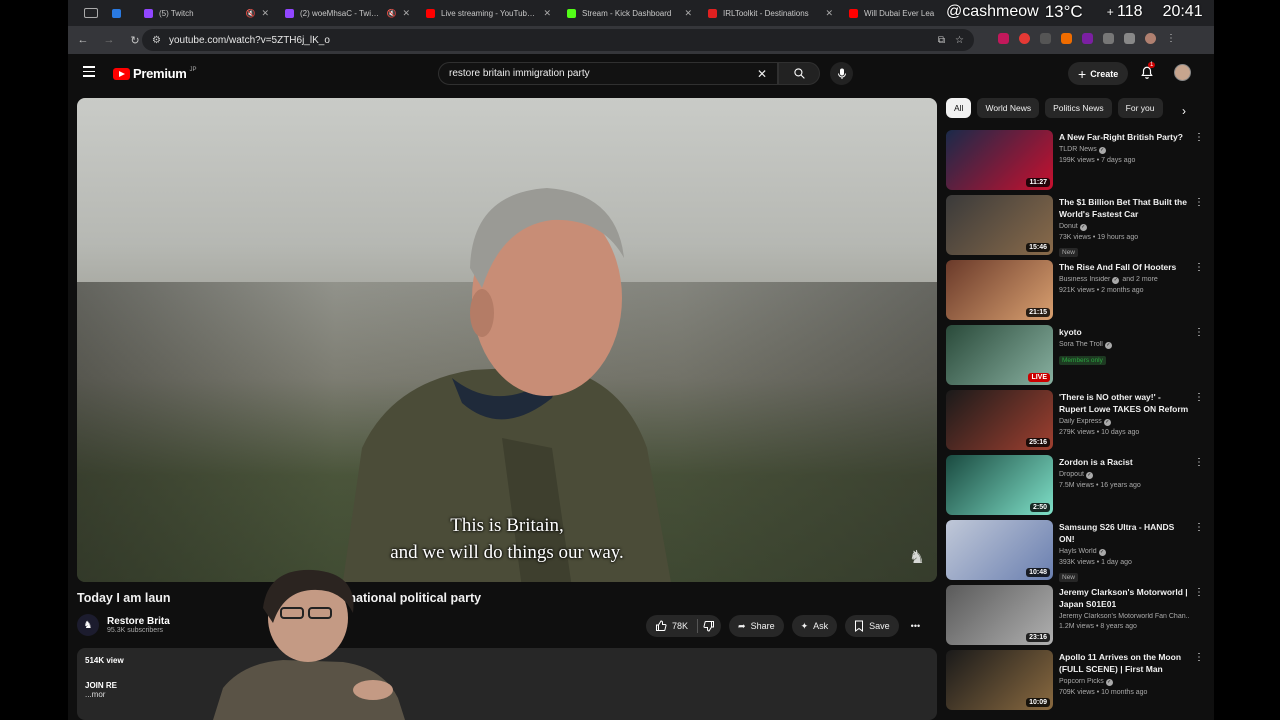 The width and height of the screenshot is (1280, 720). I want to click on tab-search-icon, so click(91, 13).